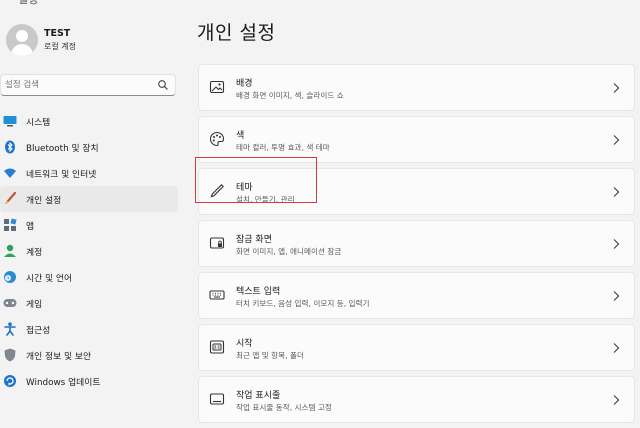 The image size is (640, 428). I want to click on card-start: 시작 최근 앱 및 항목, 폴더, so click(416, 347).